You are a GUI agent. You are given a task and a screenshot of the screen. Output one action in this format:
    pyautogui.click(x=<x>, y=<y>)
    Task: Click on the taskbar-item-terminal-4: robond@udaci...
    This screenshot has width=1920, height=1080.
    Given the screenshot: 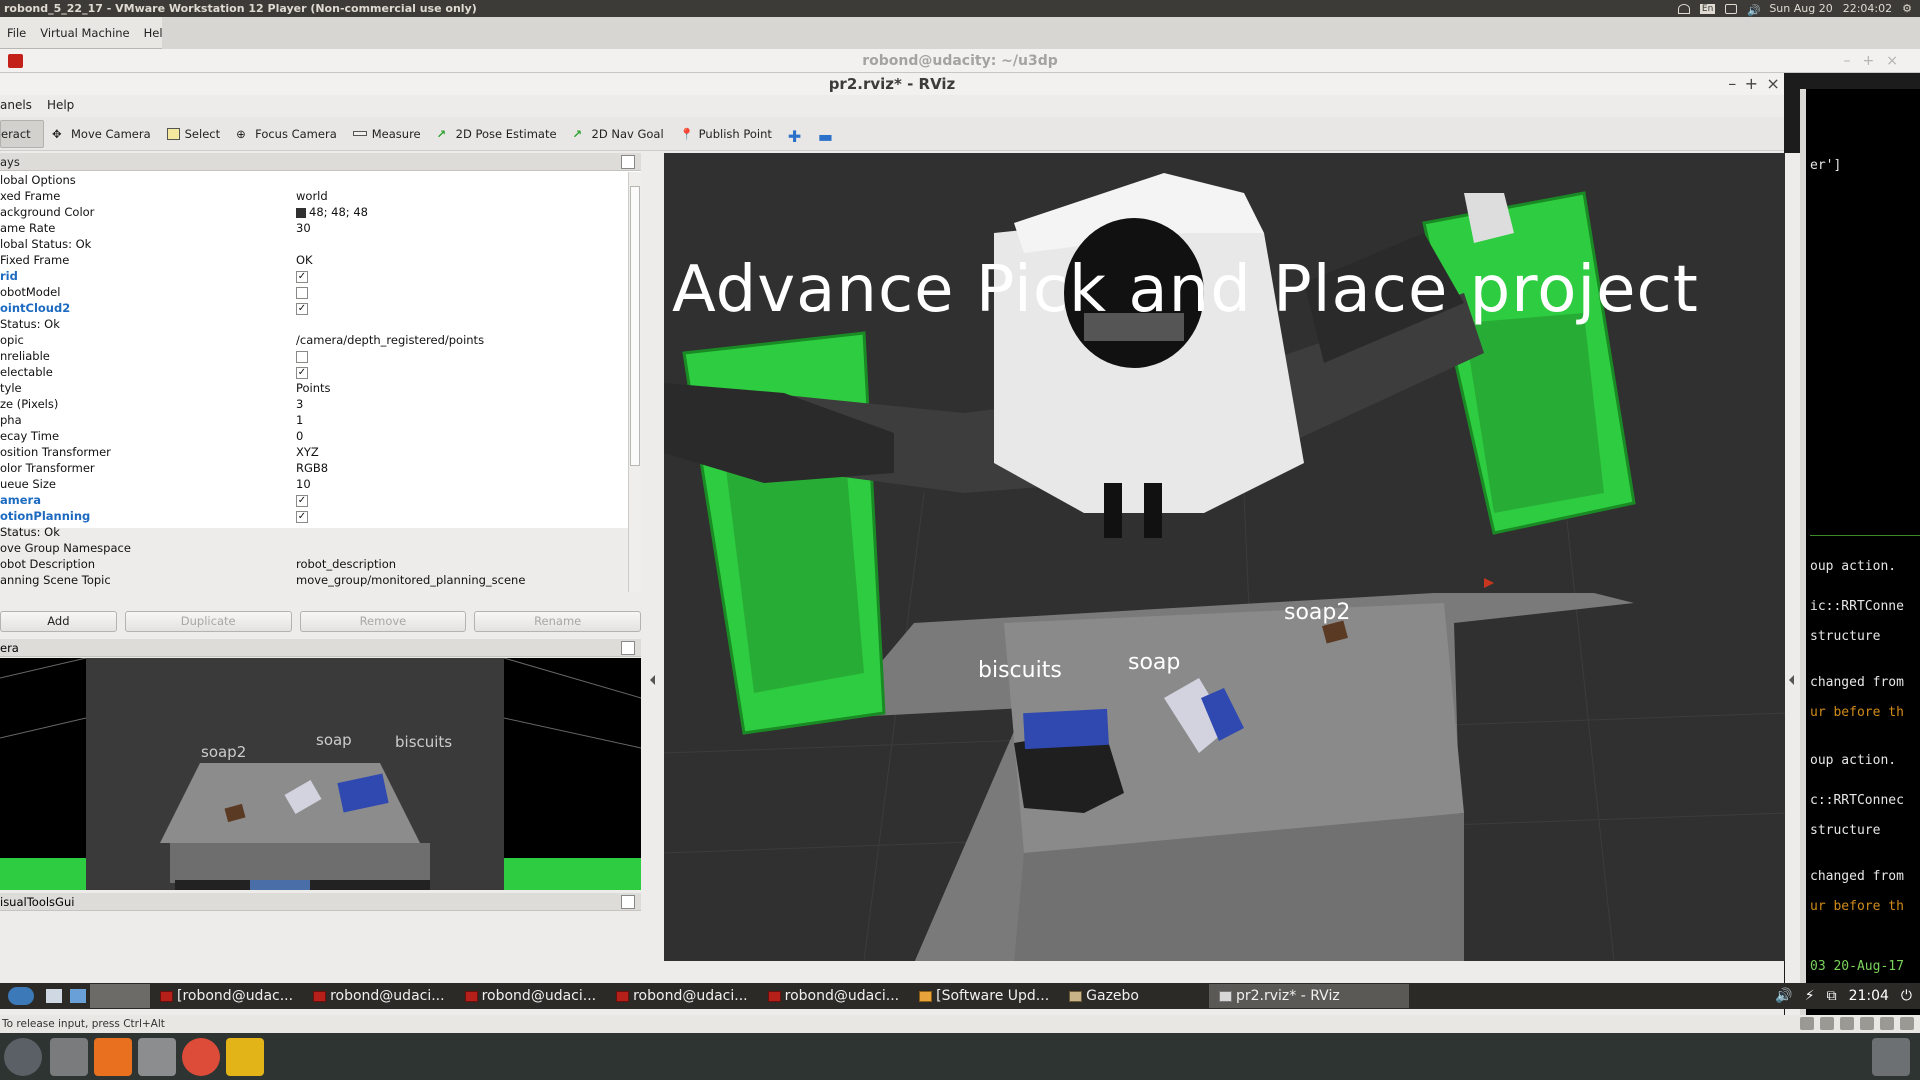 What is the action you would take?
    pyautogui.click(x=682, y=996)
    